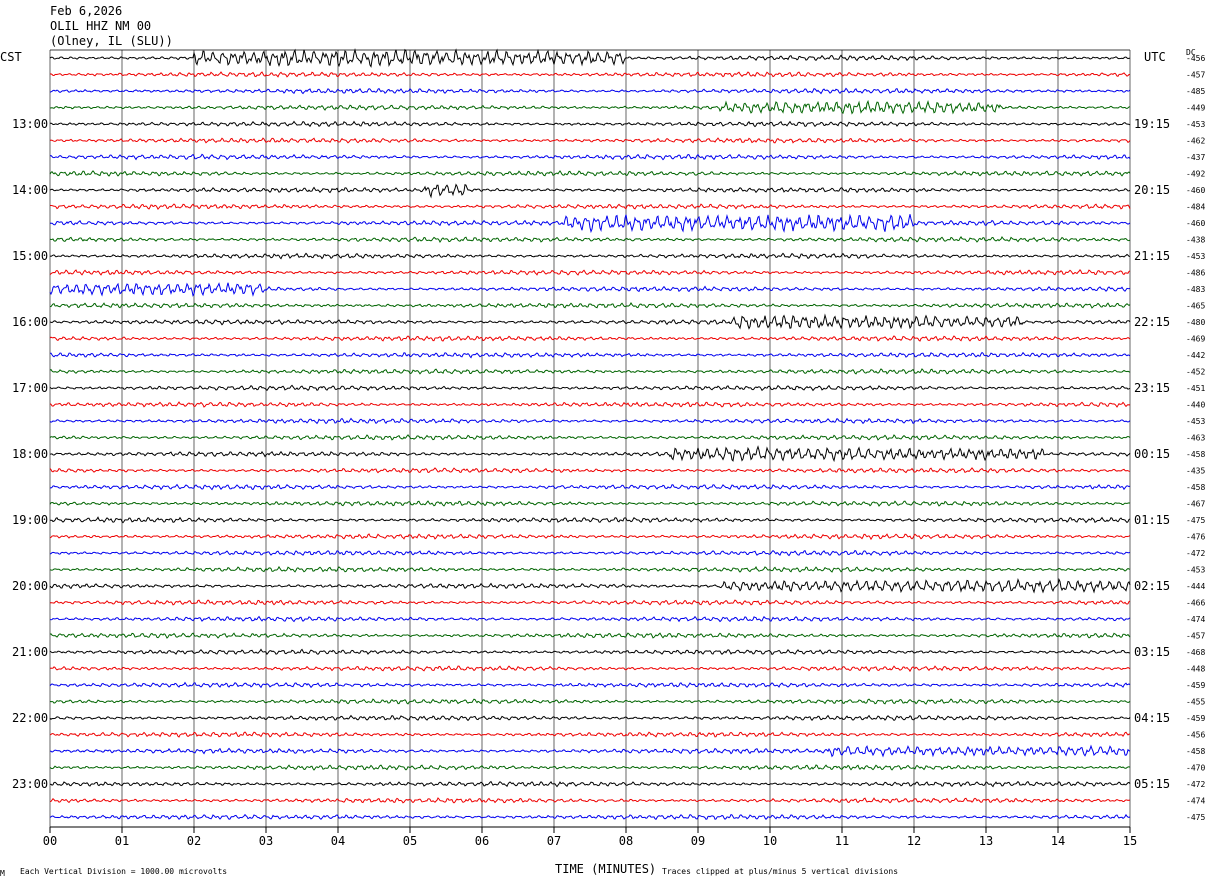  What do you see at coordinates (606, 869) in the screenshot?
I see `x-axis-title: TIME (MINUTES)` at bounding box center [606, 869].